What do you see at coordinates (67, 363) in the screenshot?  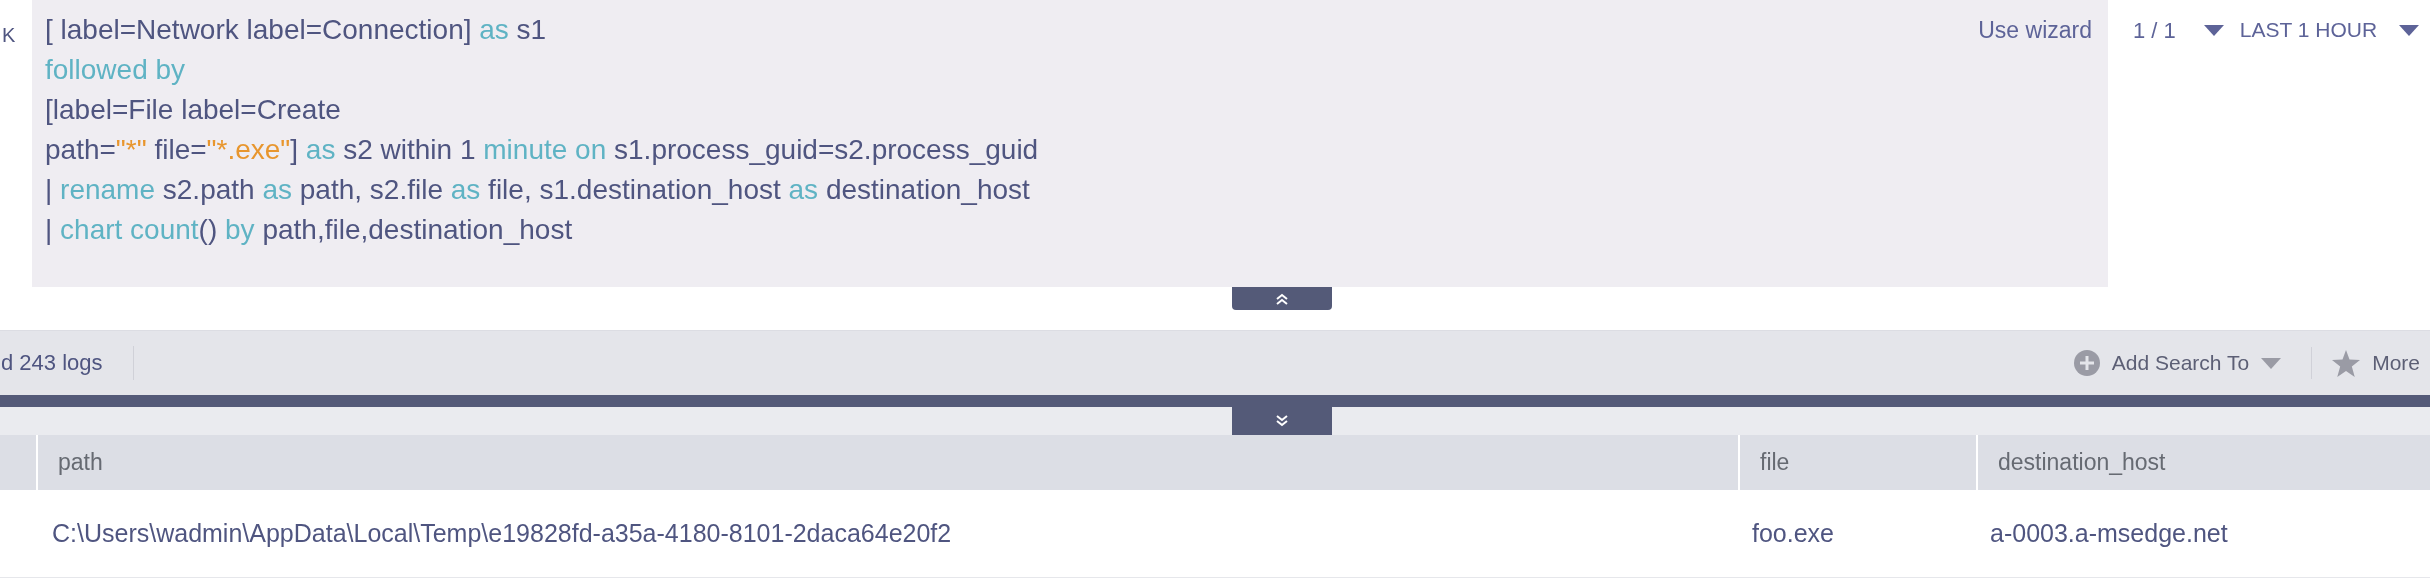 I see `log-count: d 243 logs` at bounding box center [67, 363].